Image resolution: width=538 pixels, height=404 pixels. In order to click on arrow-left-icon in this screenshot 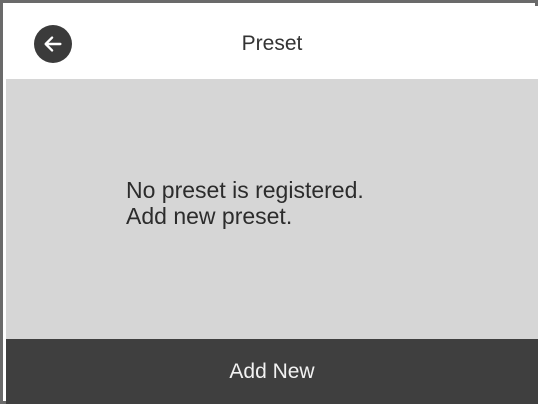, I will do `click(53, 44)`.